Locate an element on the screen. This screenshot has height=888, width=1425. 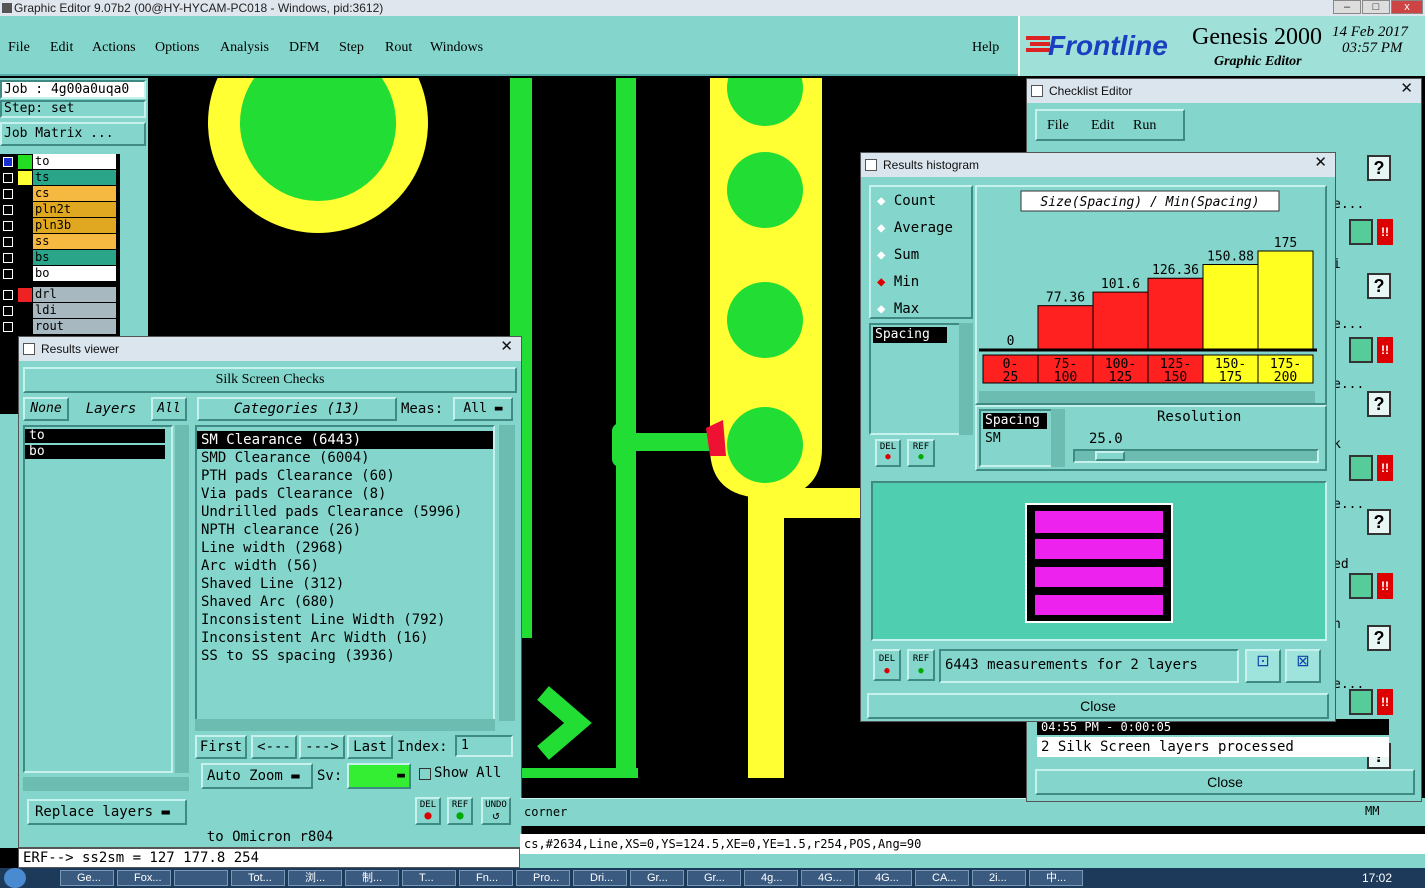
result-layer-item: to is located at coordinates (95, 436).